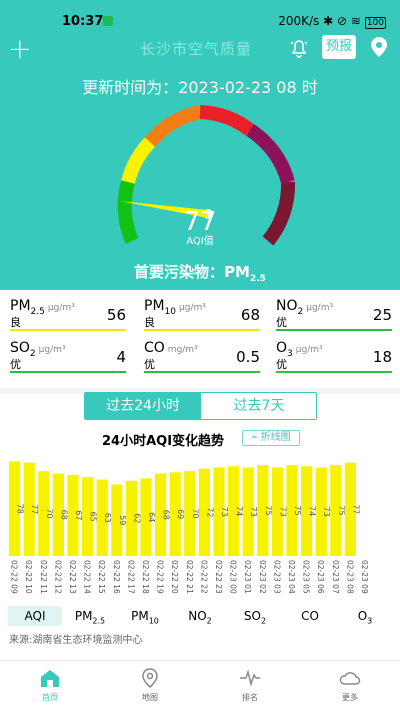 The width and height of the screenshot is (400, 712). What do you see at coordinates (101, 577) in the screenshot?
I see `x-tick-label: 02-22 15` at bounding box center [101, 577].